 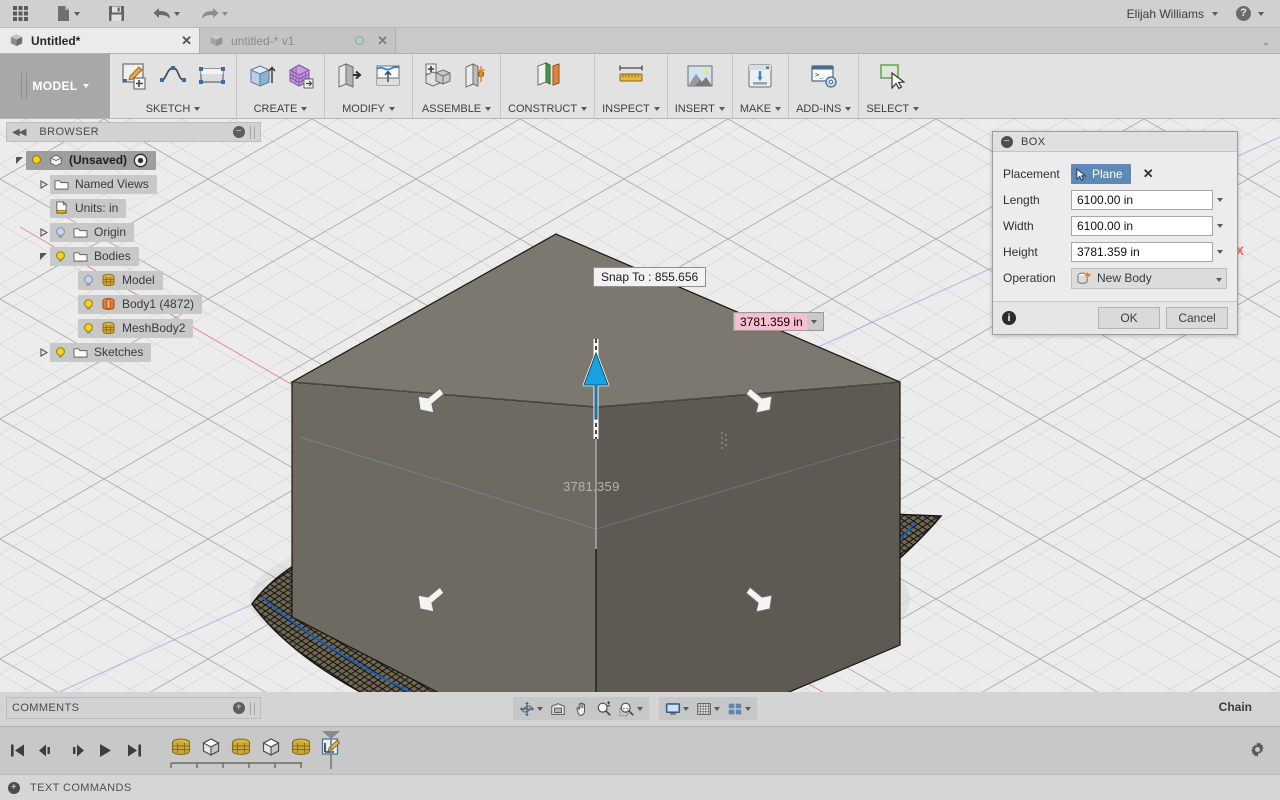 I want to click on ribbon-group-label: CREATE, so click(x=281, y=110).